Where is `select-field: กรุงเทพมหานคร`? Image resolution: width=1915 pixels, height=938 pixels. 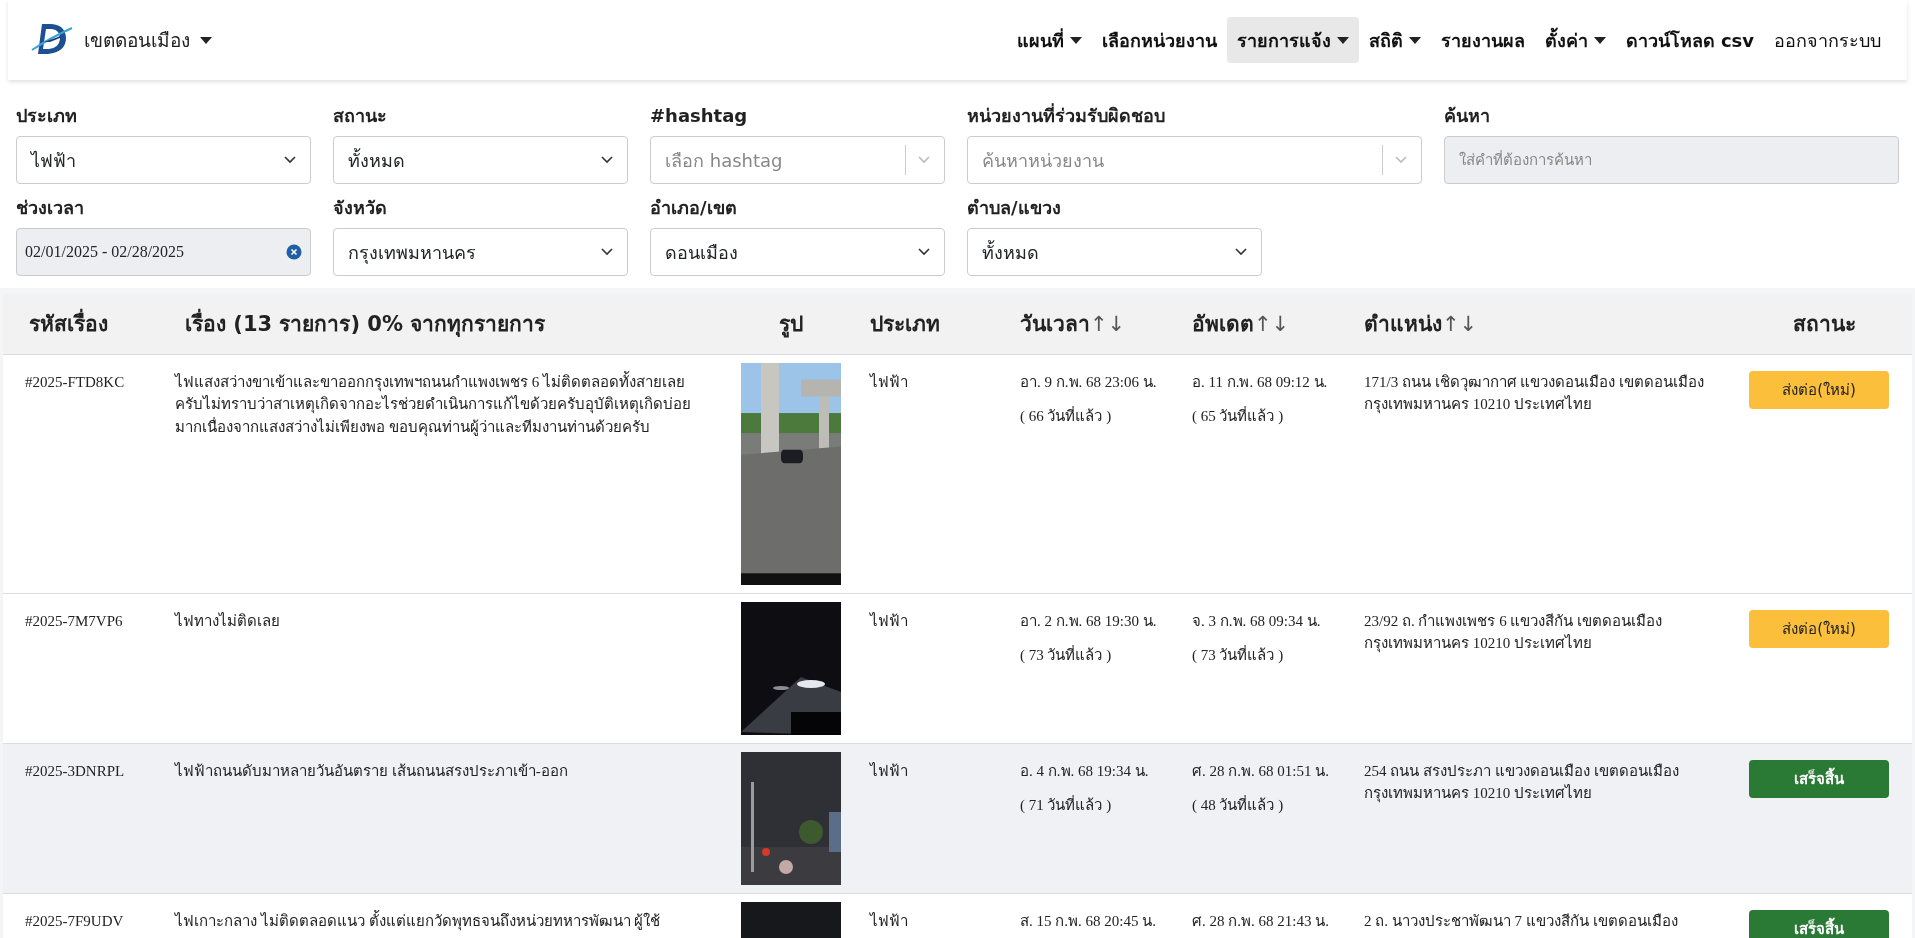
select-field: กรุงเทพมหานคร is located at coordinates (480, 252).